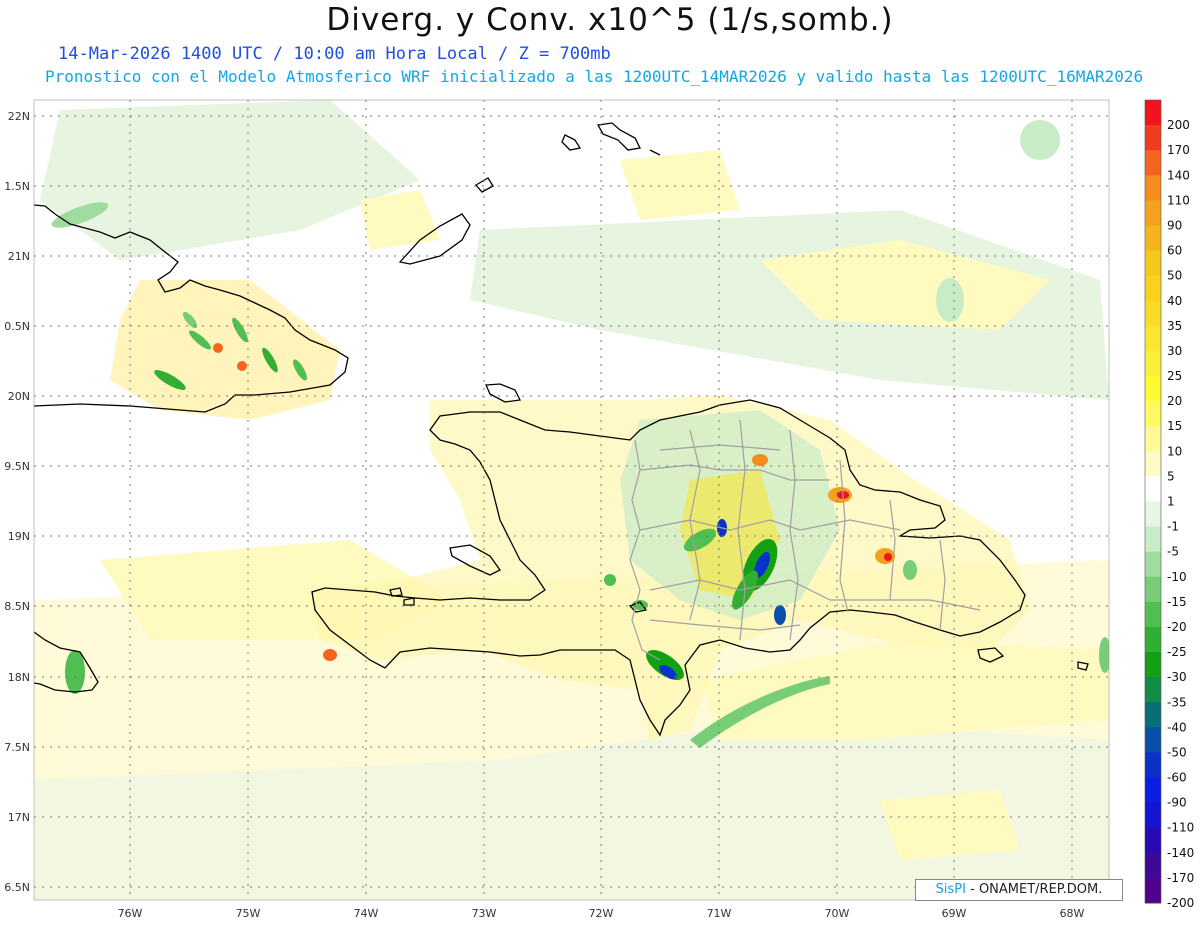 The height and width of the screenshot is (927, 1200). Describe the element at coordinates (1177, 803) in the screenshot. I see `colorbar-label: -90` at that location.